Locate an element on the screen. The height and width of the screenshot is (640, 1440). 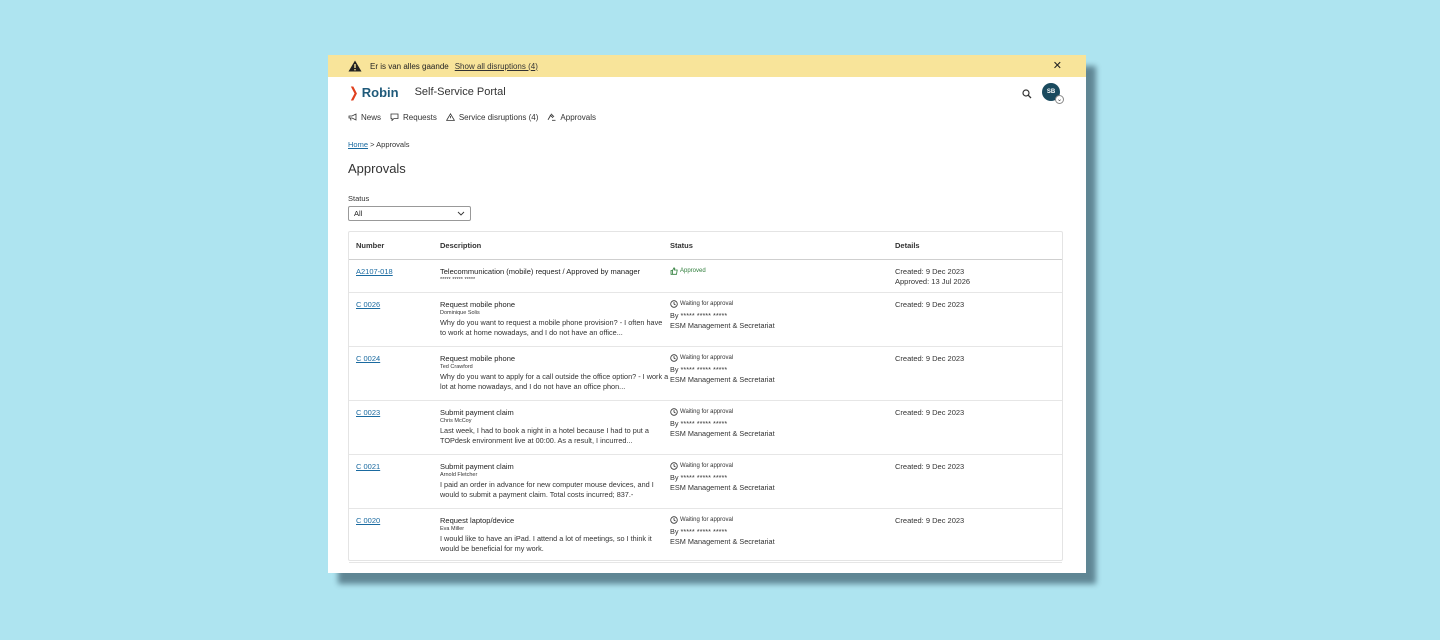
status-filter-select: All is located at coordinates (409, 213).